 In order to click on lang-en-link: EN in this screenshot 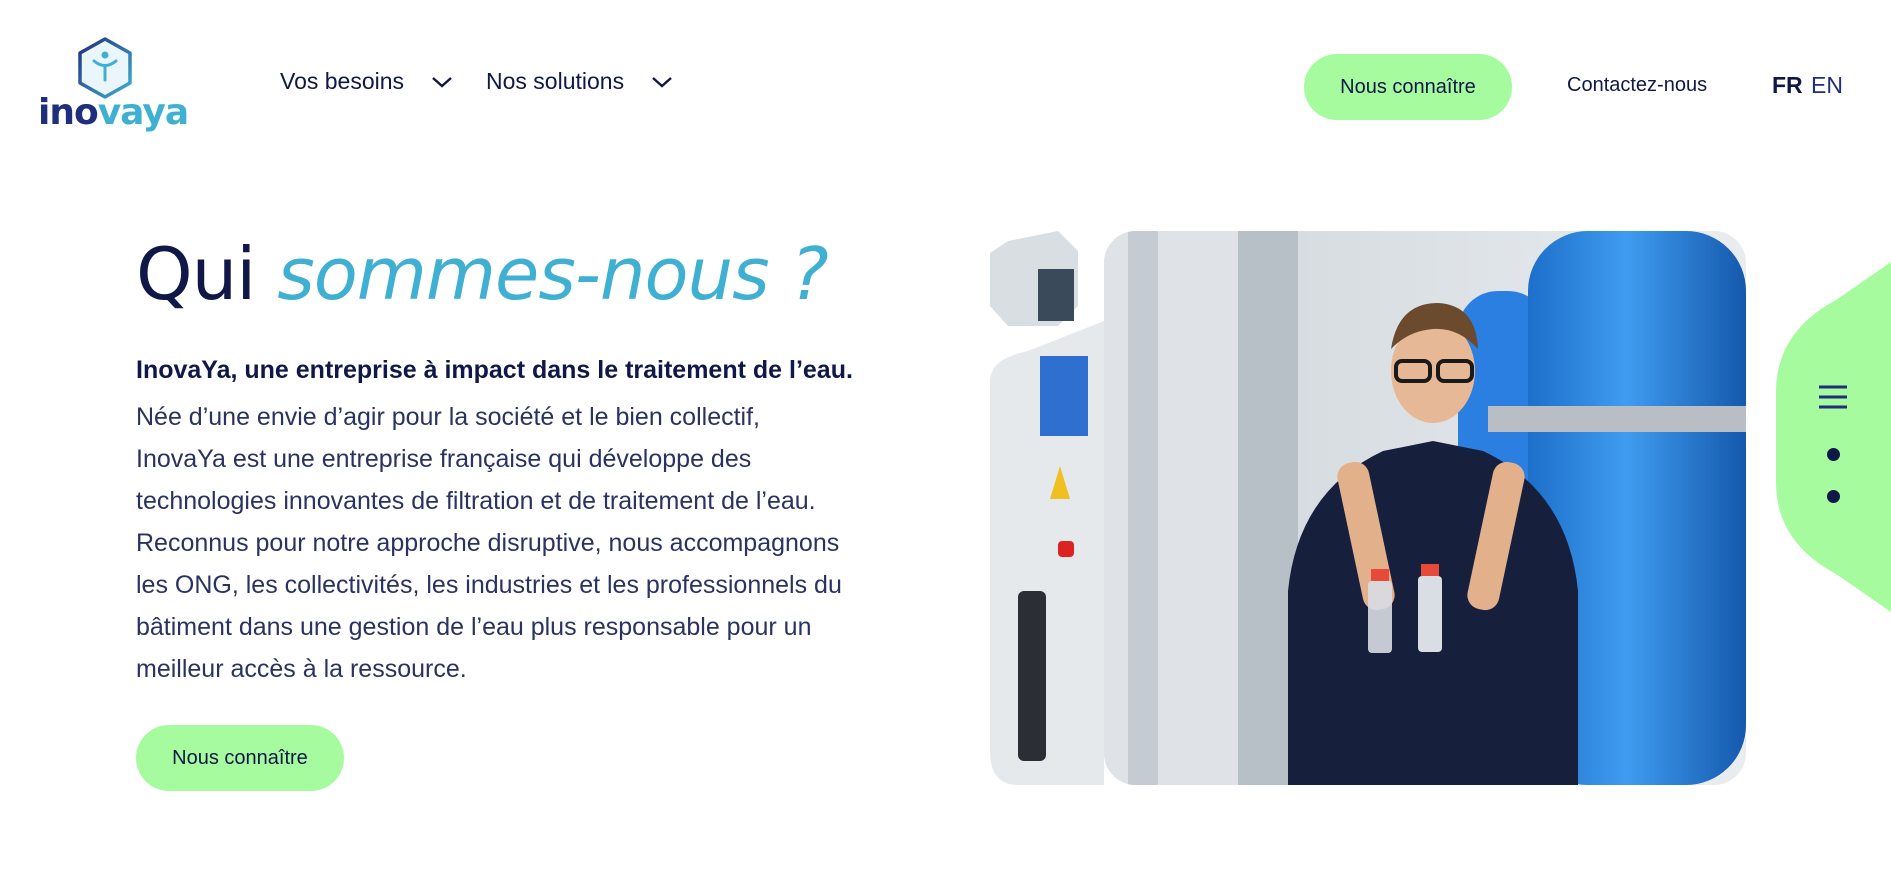, I will do `click(1827, 85)`.